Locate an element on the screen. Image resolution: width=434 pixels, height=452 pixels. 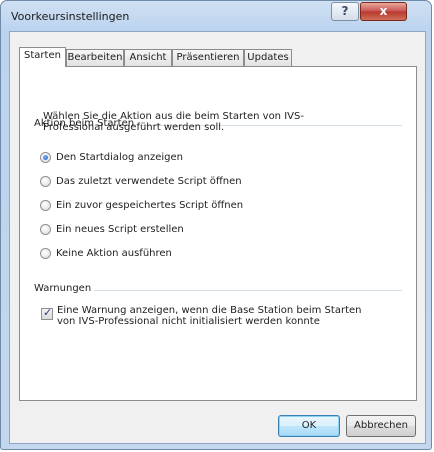
radio-startdialog: Den Startdialog anzeigen is located at coordinates (111, 157).